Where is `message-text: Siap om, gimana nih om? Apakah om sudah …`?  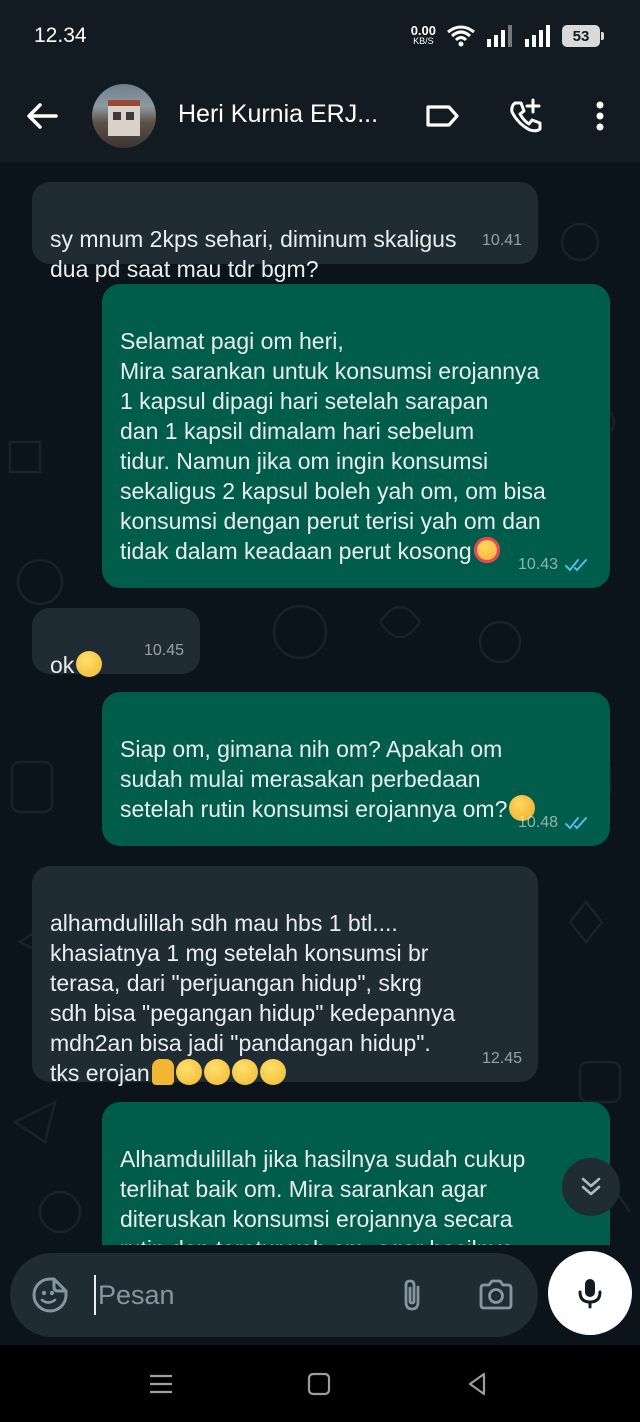
message-text: Siap om, gimana nih om? Apakah om sudah … is located at coordinates (314, 779).